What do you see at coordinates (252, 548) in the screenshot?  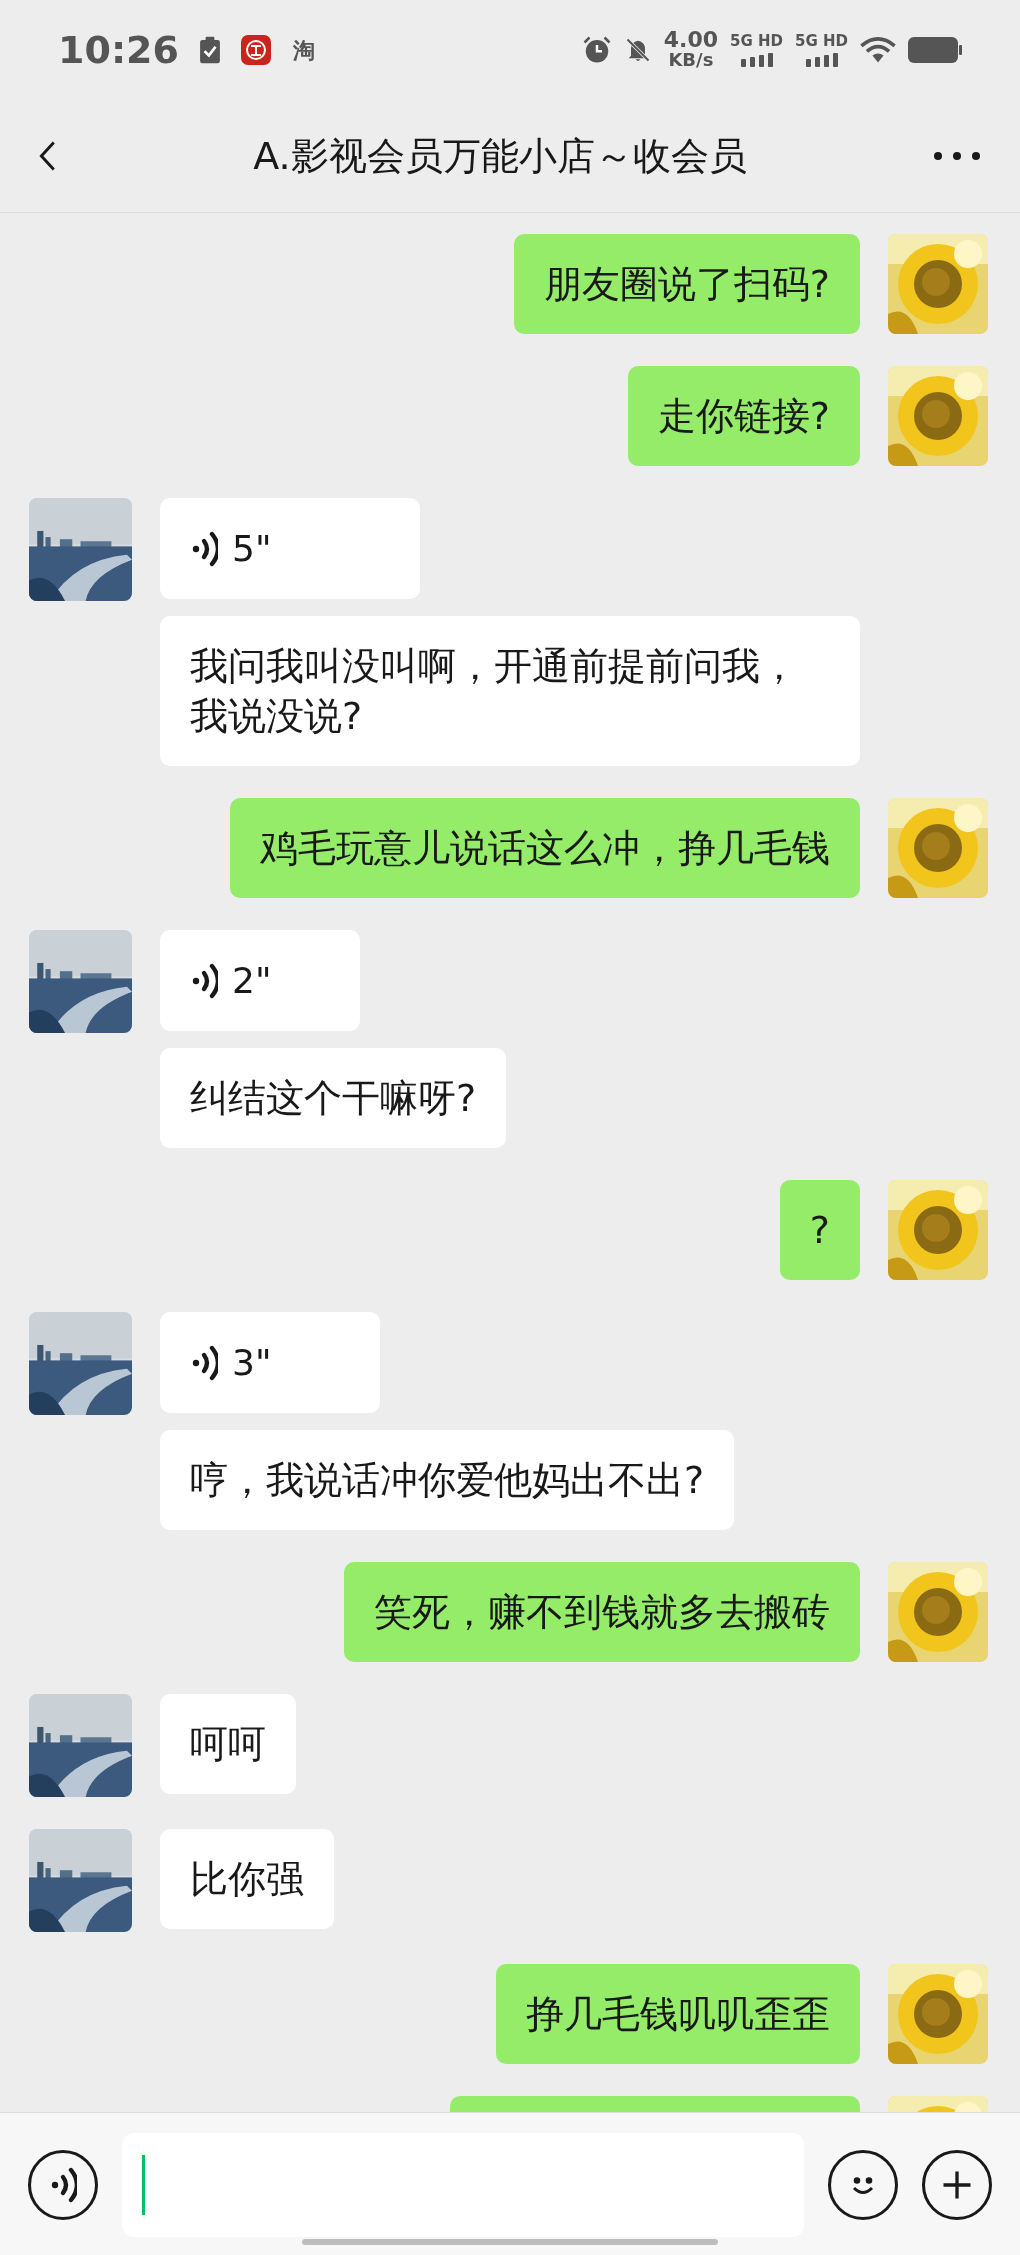 I see `voice-duration: 5"` at bounding box center [252, 548].